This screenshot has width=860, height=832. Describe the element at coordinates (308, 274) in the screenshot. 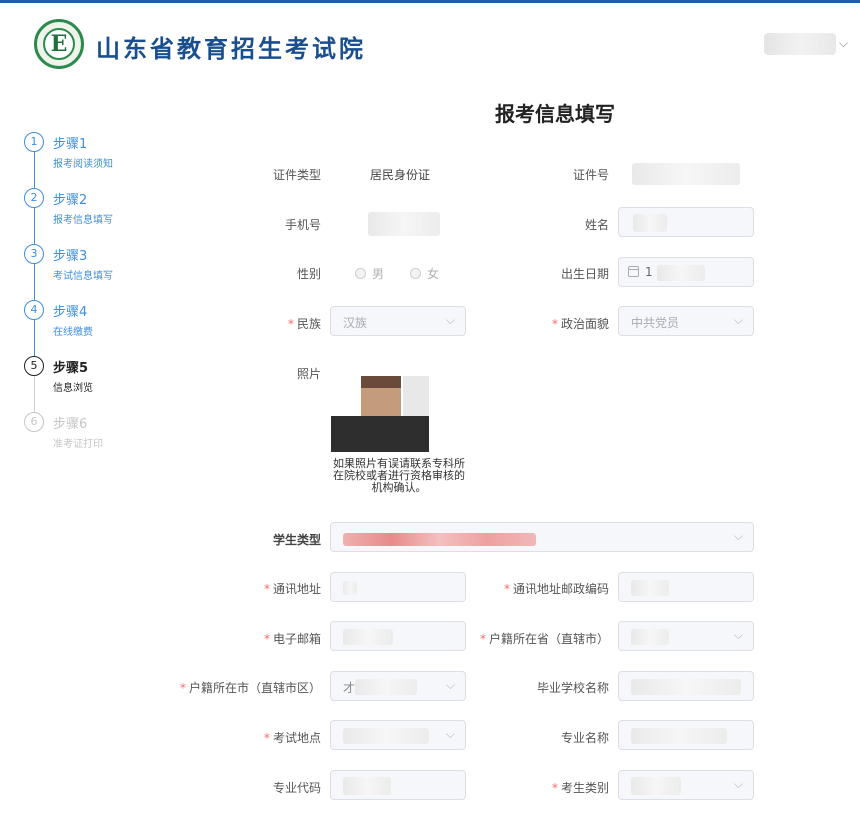

I see `gender-label: 性别` at that location.